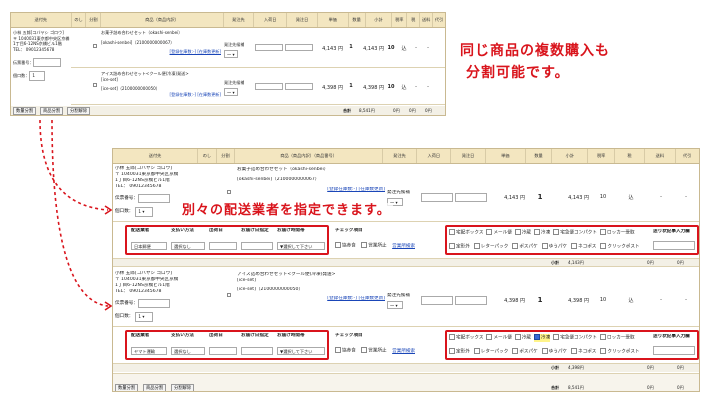 The image size is (720, 404). What do you see at coordinates (255, 230) in the screenshot?
I see `shipping-head: お届け日指定` at bounding box center [255, 230].